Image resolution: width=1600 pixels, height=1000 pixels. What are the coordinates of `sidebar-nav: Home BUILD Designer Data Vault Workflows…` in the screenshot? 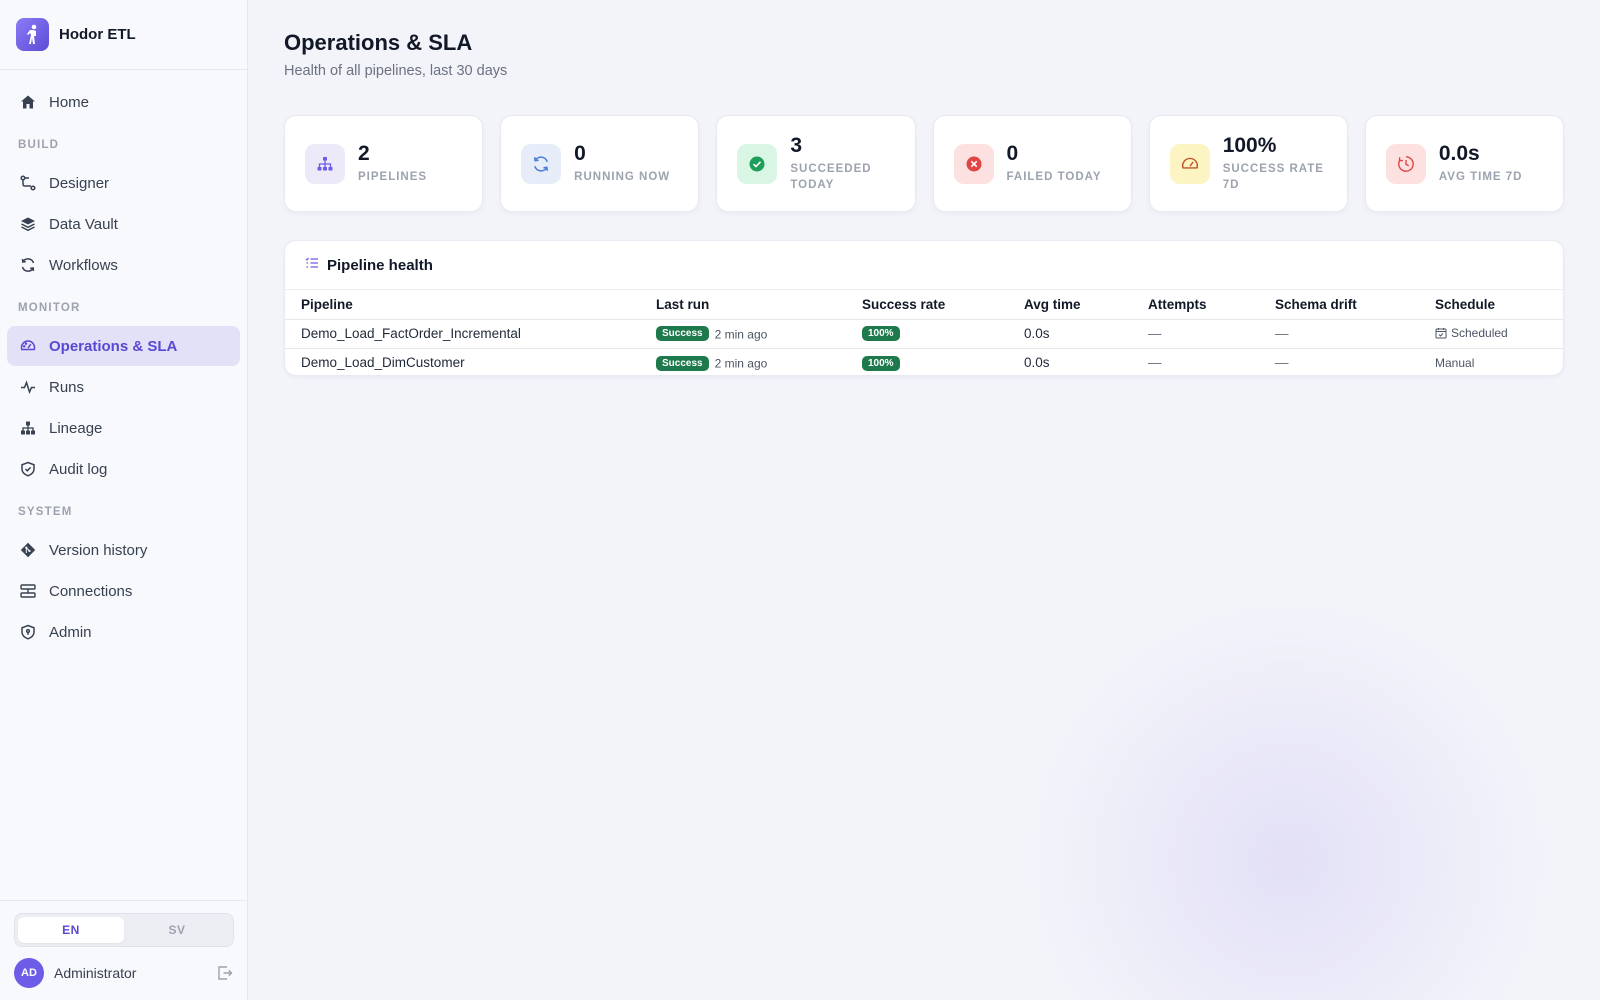 It's located at (123, 361).